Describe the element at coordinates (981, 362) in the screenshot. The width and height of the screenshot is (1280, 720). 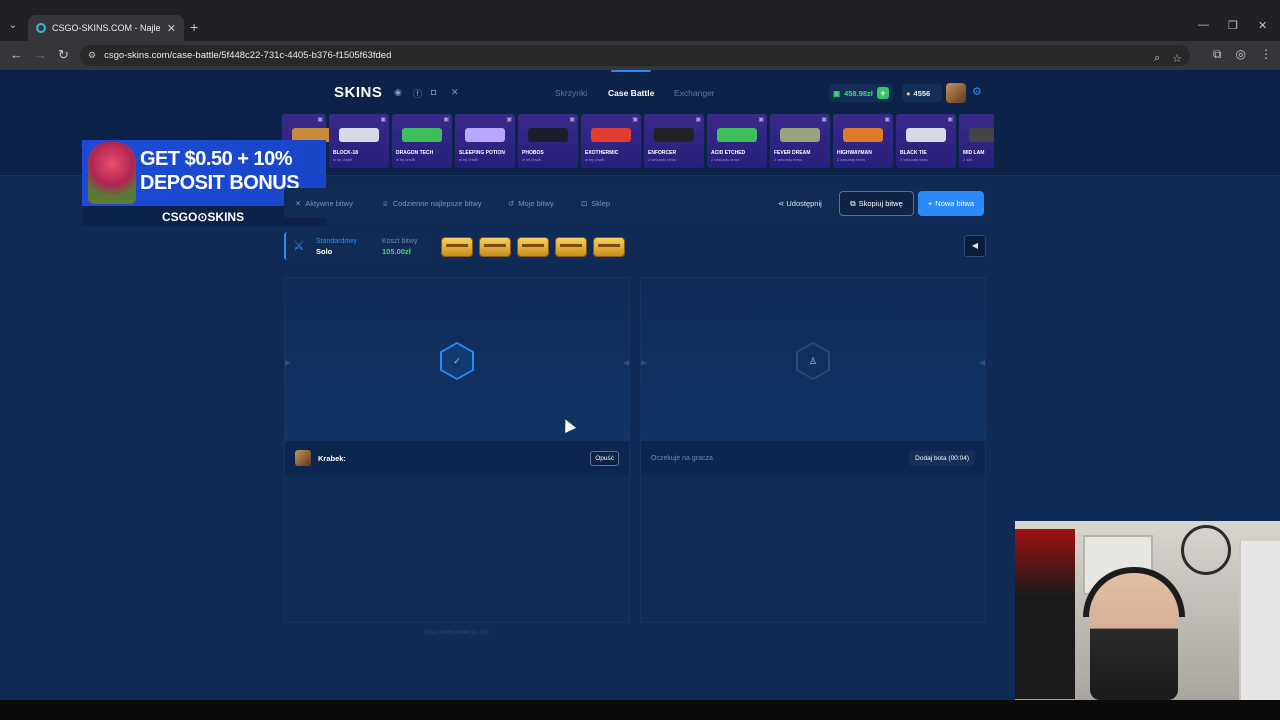
I see `reel-right-marker-icon: ◀` at that location.